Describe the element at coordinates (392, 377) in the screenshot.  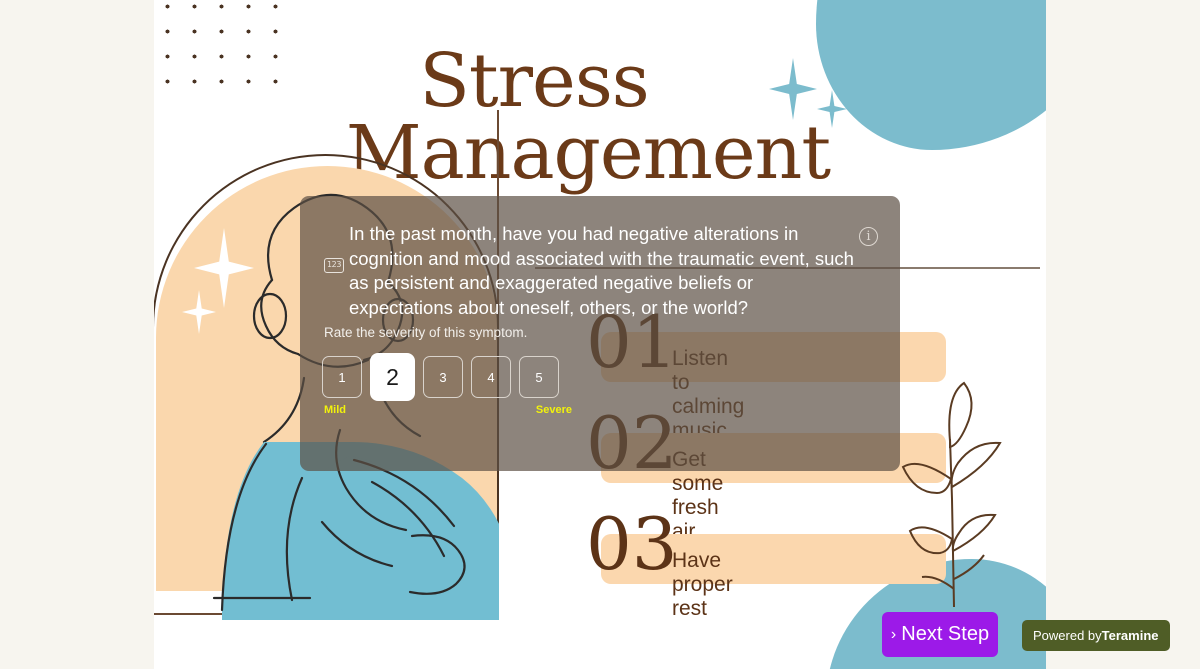
I see `rating-option-2: 2` at that location.